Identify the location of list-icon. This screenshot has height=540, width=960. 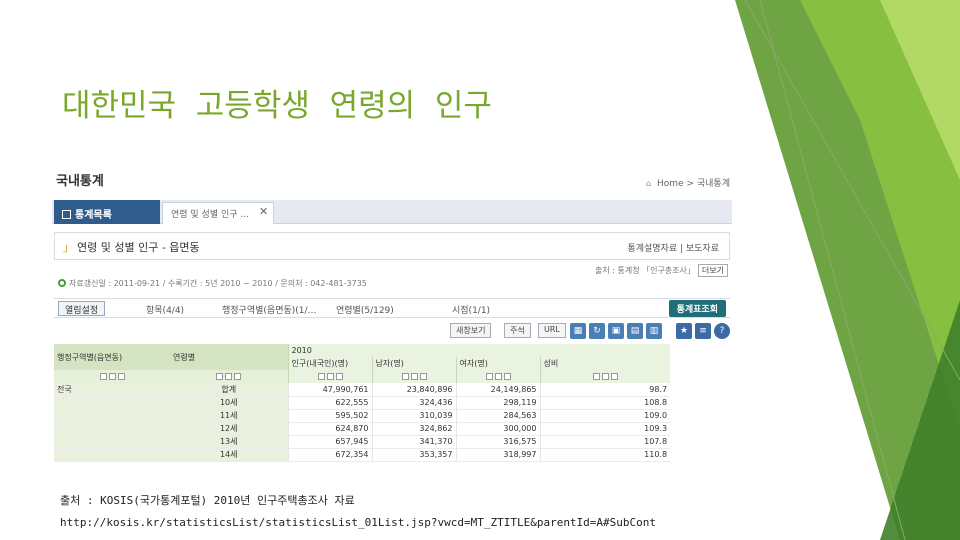
(66, 214).